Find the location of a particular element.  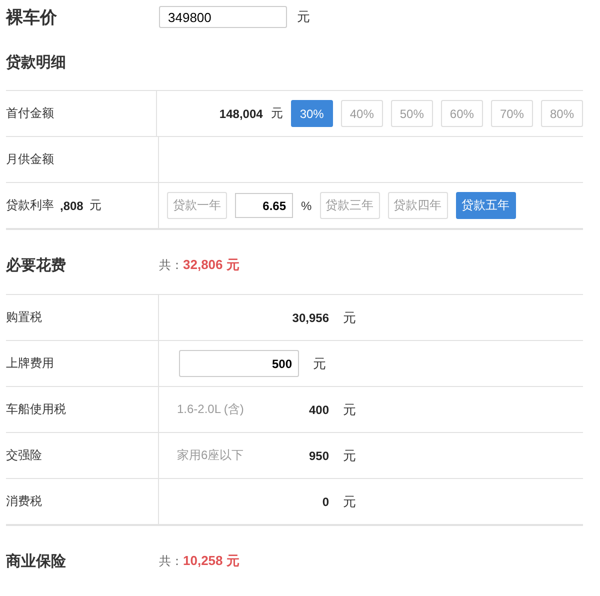

section-title: 贷款明细 is located at coordinates (36, 62).